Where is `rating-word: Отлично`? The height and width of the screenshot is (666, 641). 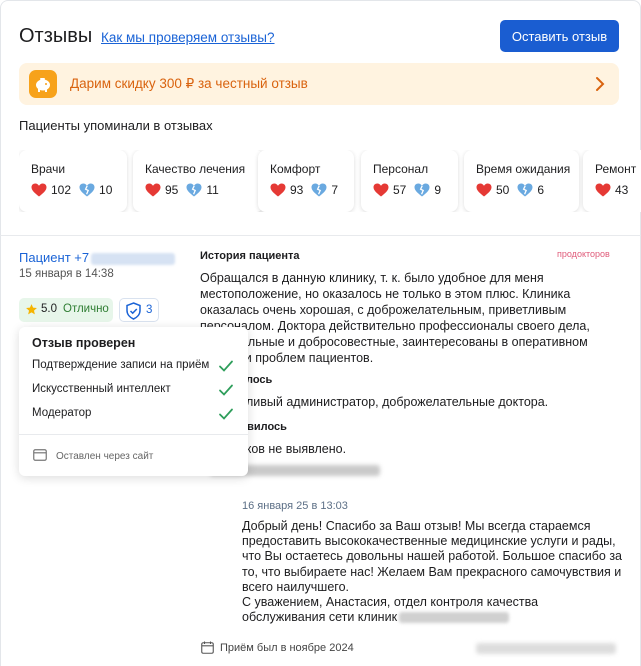
rating-word: Отлично is located at coordinates (86, 309).